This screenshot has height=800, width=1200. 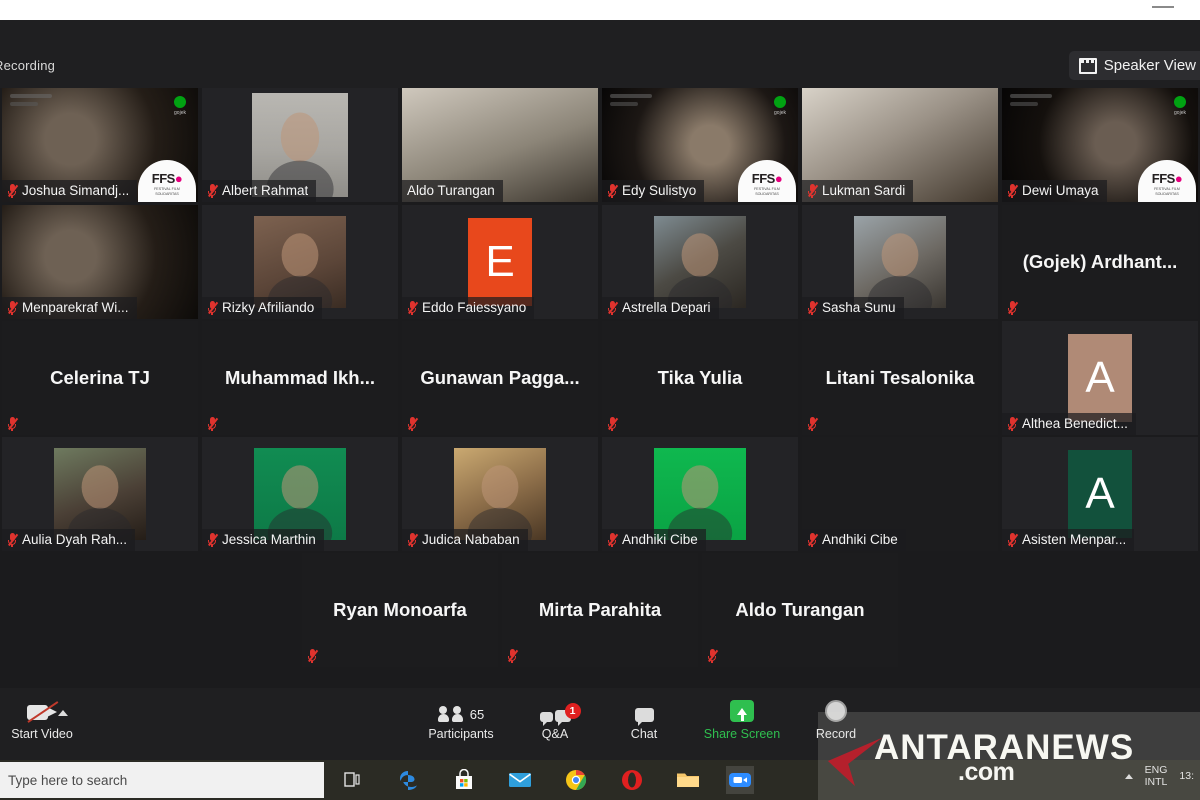 I want to click on participant-tile: Judica Nababan, so click(x=500, y=494).